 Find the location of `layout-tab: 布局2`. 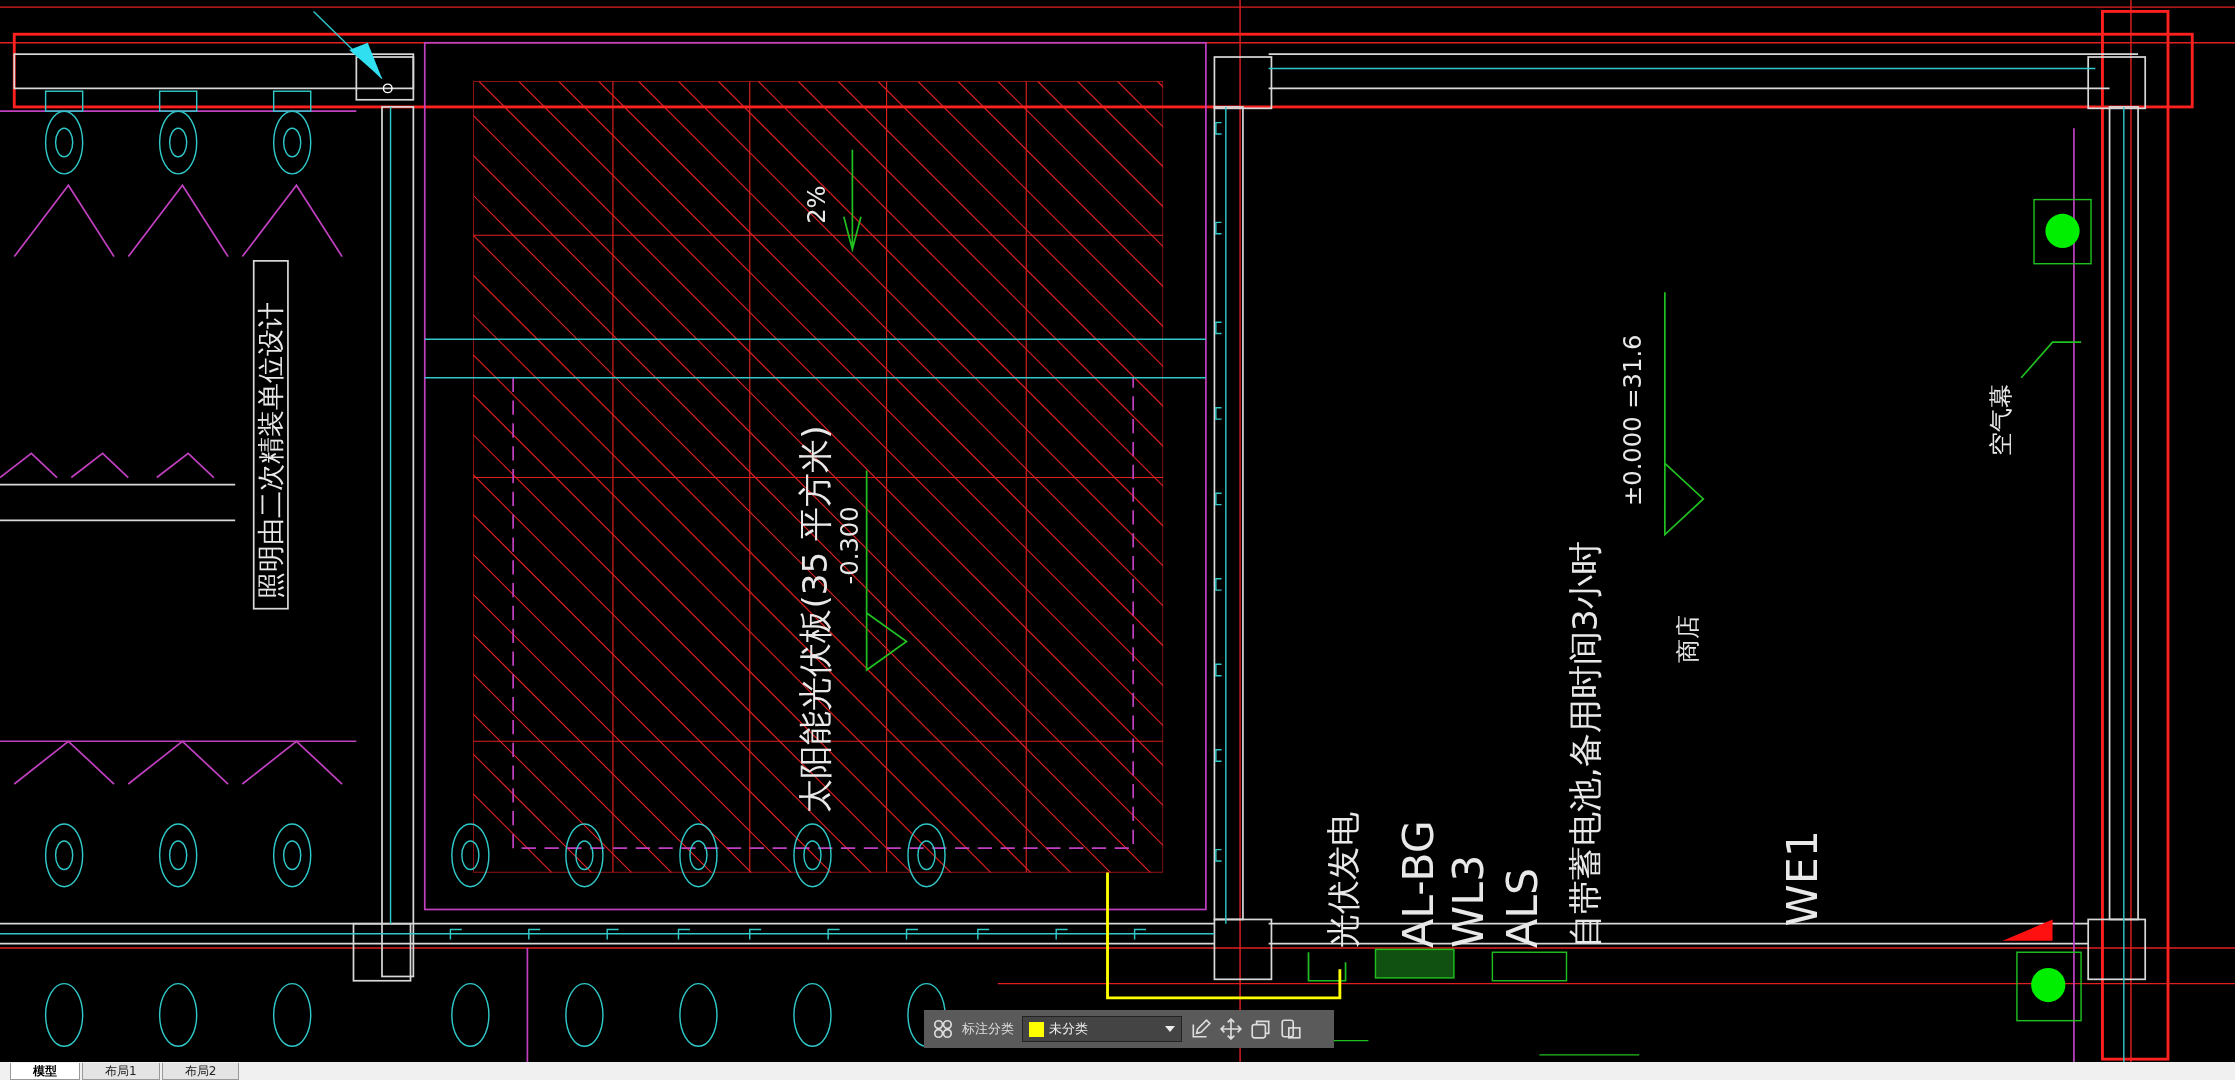

layout-tab: 布局2 is located at coordinates (200, 1071).